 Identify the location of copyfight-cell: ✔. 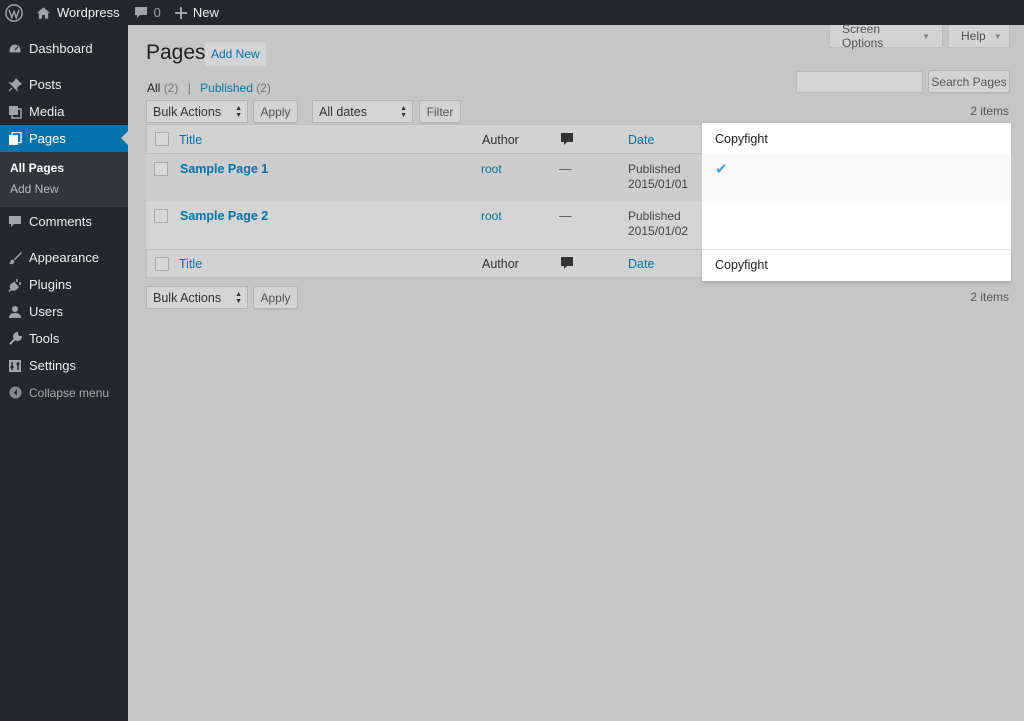
(856, 177).